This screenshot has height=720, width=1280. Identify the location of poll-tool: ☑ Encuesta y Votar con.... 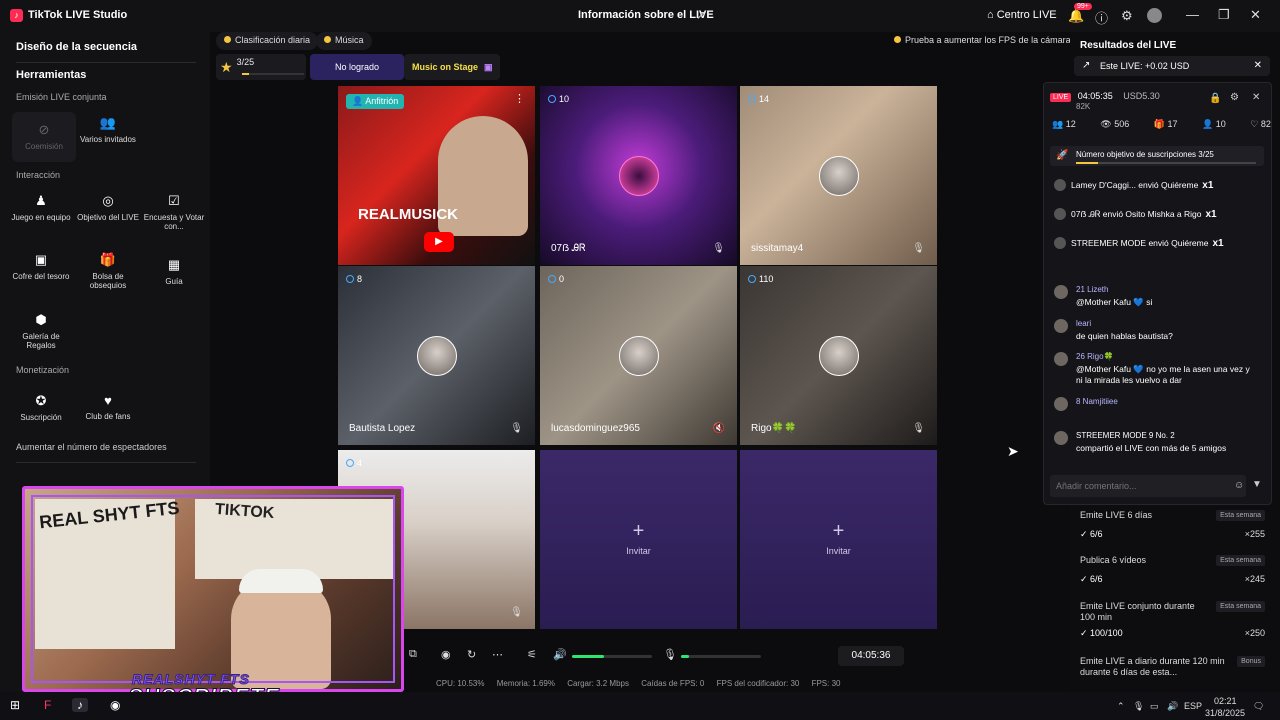
(174, 218).